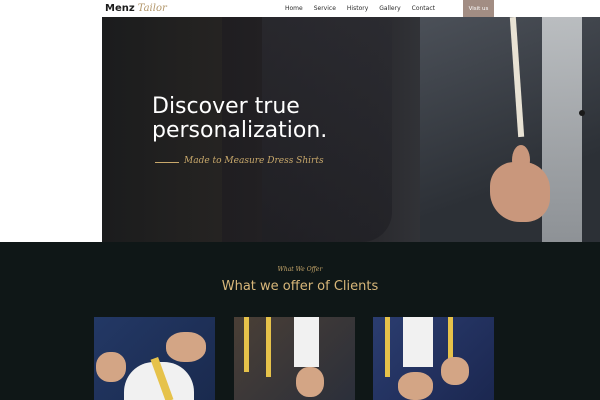  Describe the element at coordinates (478, 8) in the screenshot. I see `visit-us-button: Visit us` at that location.